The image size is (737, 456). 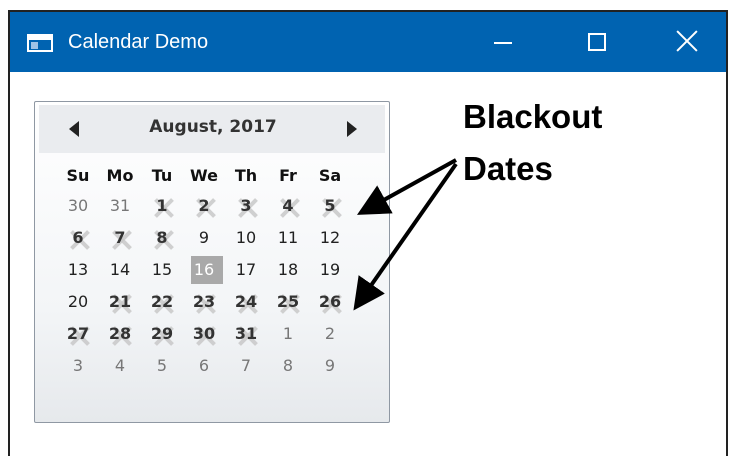 I want to click on day-number: 10, so click(x=246, y=237).